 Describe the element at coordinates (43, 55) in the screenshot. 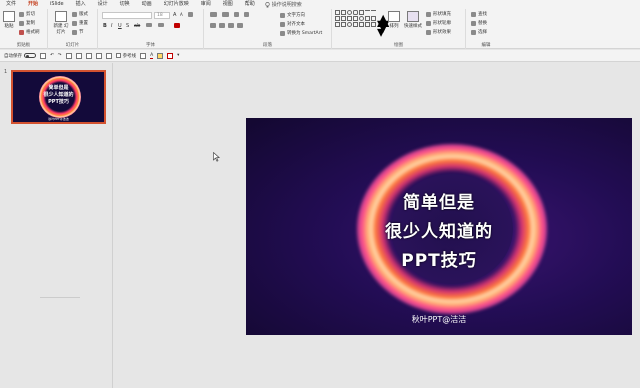

I see `save-button` at that location.